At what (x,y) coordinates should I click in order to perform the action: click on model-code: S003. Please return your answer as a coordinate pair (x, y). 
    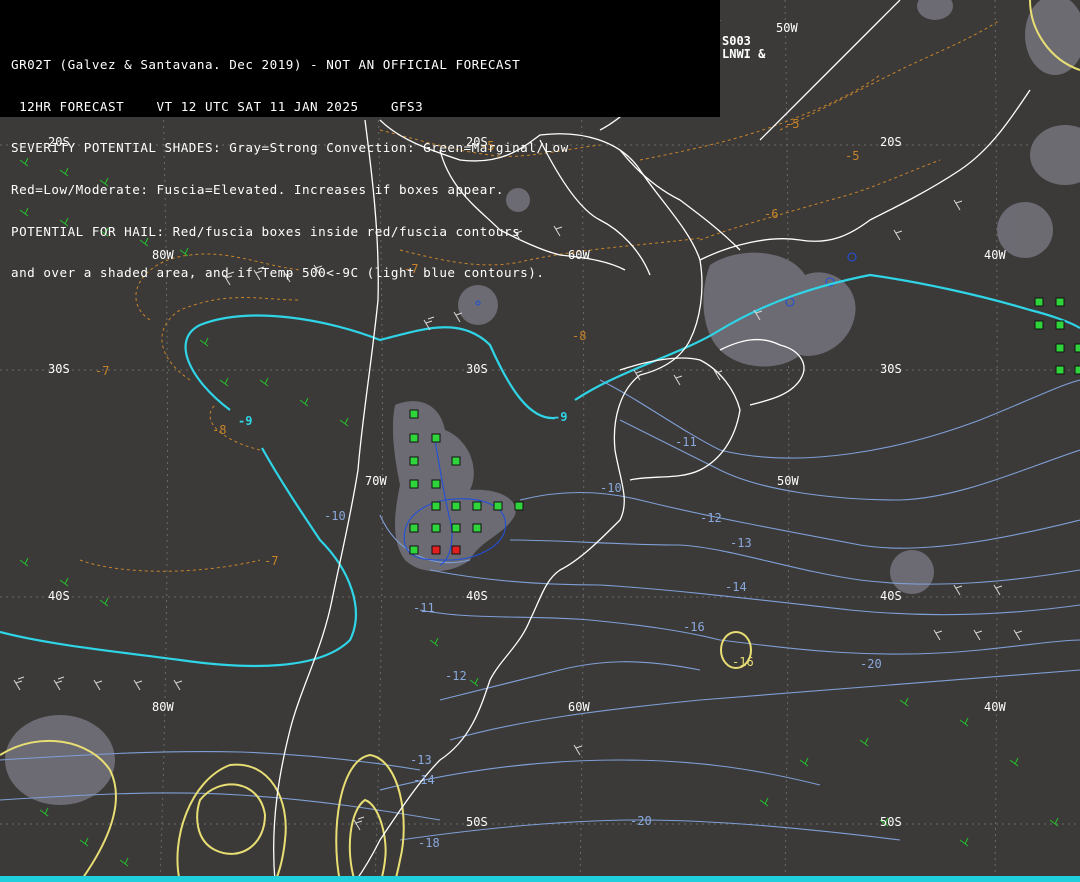
    Looking at the image, I should click on (736, 41).